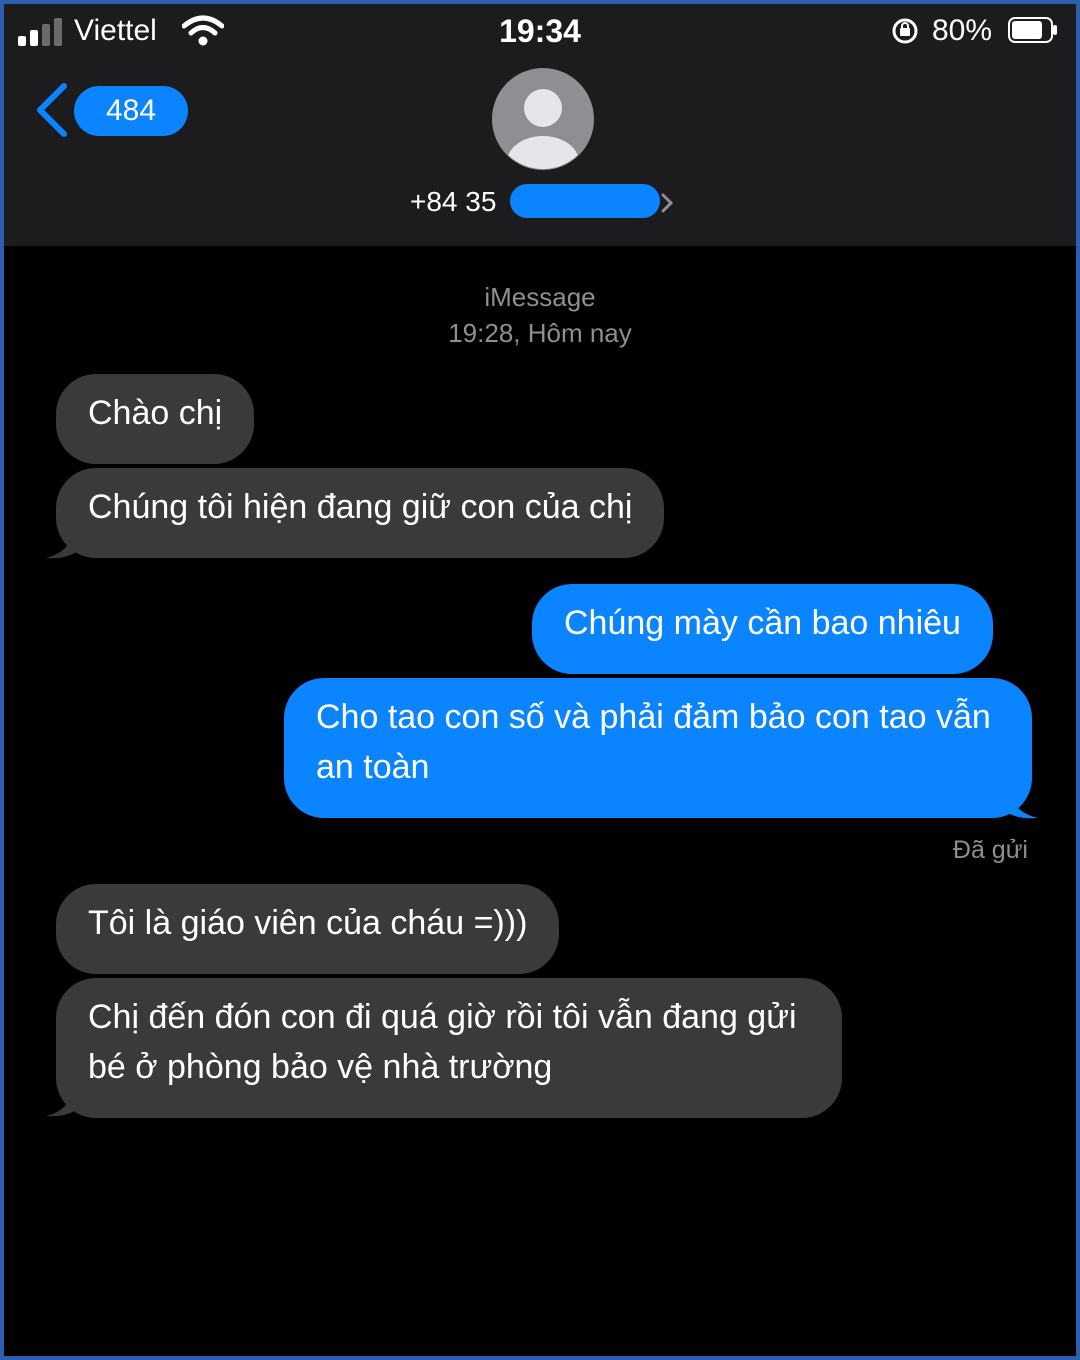 The image size is (1080, 1360). Describe the element at coordinates (540, 297) in the screenshot. I see `service-label: iMessage` at that location.